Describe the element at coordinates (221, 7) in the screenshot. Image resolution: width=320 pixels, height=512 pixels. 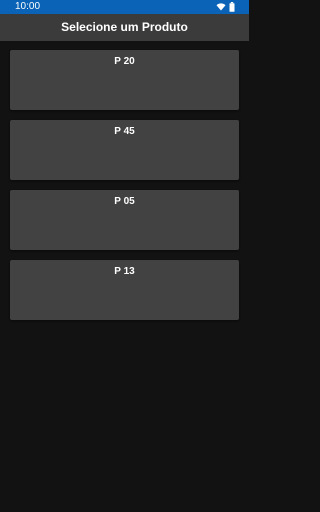
I see `wifi-icon` at that location.